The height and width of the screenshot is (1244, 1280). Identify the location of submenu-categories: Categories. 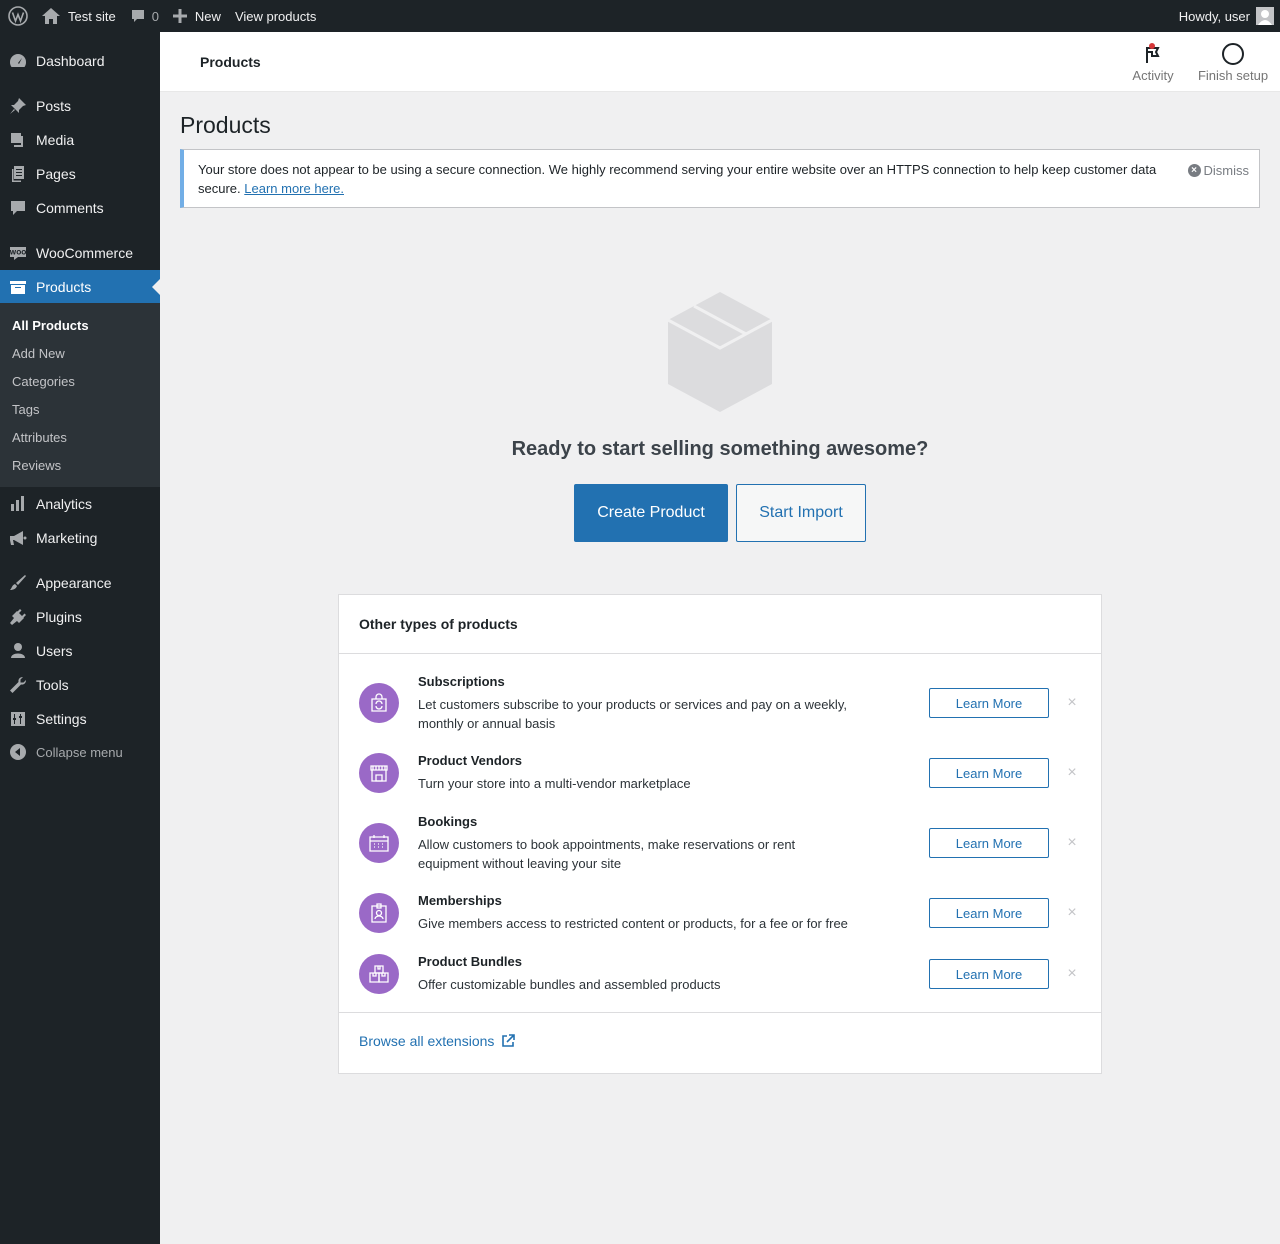
(43, 381).